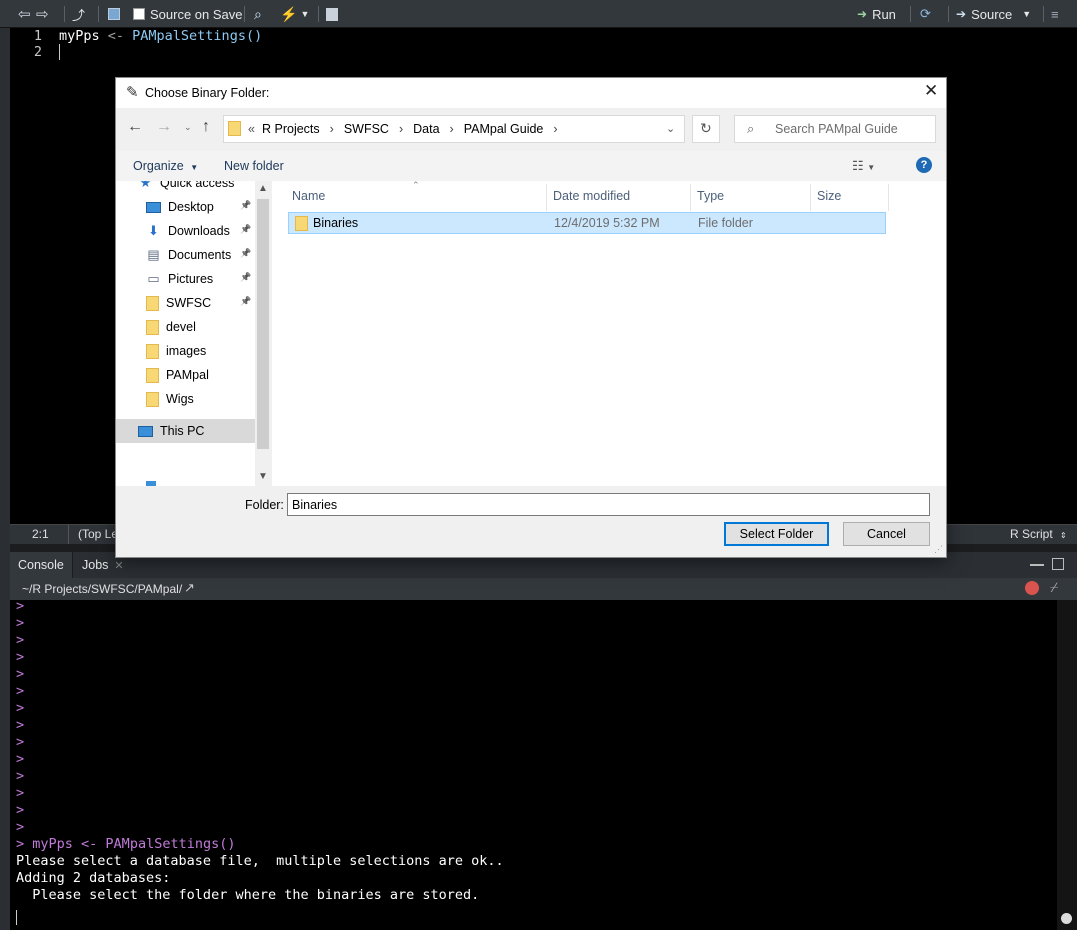 The height and width of the screenshot is (930, 1077). I want to click on file-type-selector: R Script ⇕, so click(1038, 534).